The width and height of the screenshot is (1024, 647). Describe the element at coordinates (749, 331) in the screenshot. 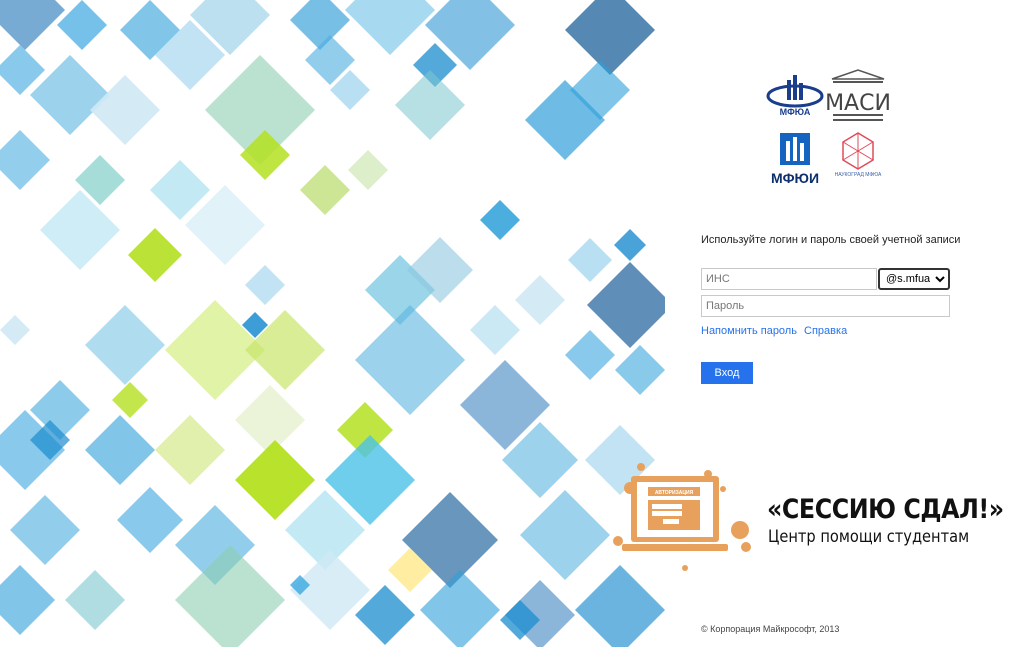

I see `remind-password-link: Напомнить пароль` at that location.